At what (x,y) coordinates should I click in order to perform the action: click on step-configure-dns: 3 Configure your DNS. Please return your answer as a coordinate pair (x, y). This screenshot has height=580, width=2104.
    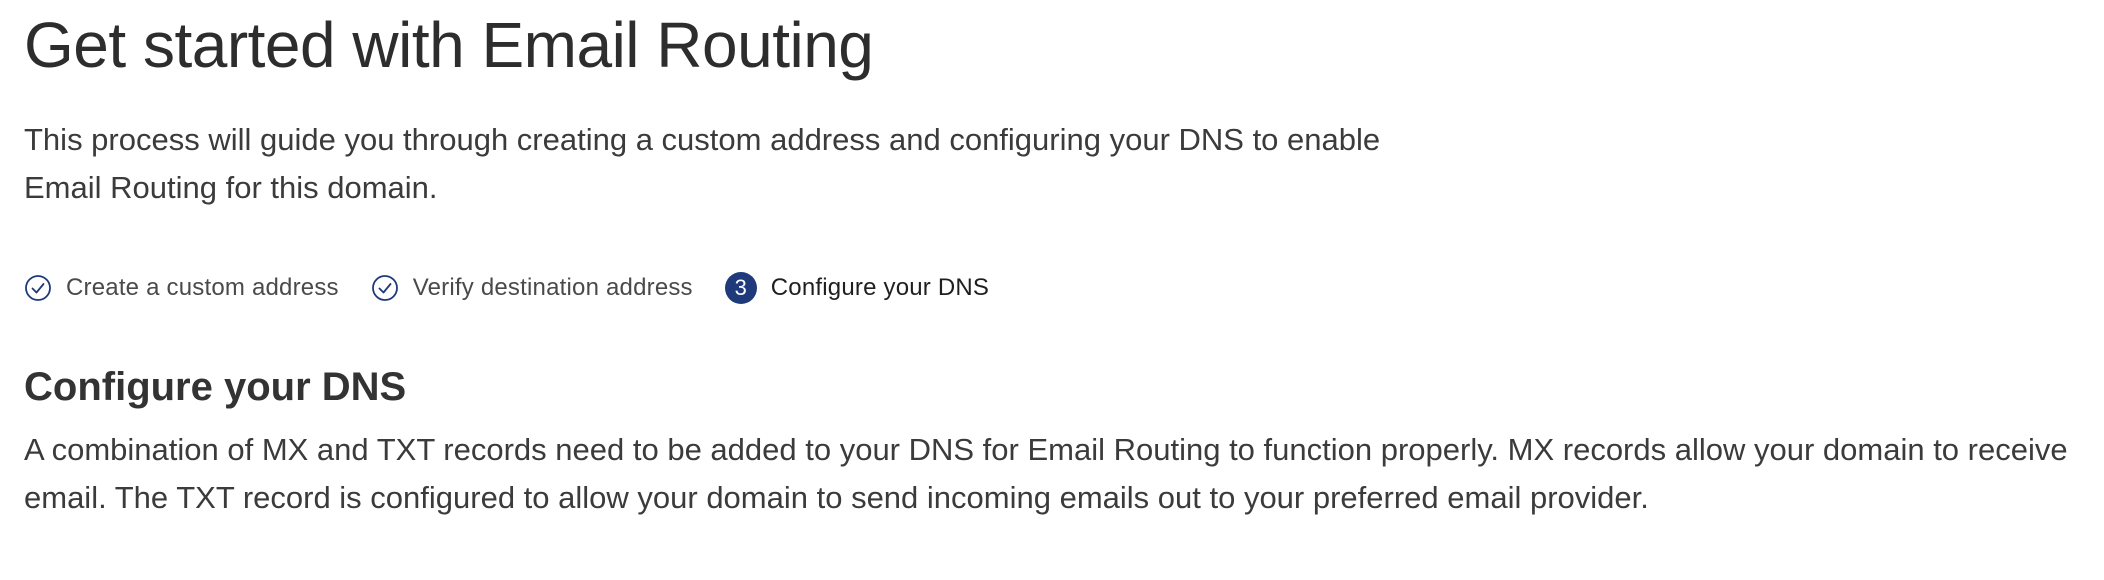
    Looking at the image, I should click on (857, 288).